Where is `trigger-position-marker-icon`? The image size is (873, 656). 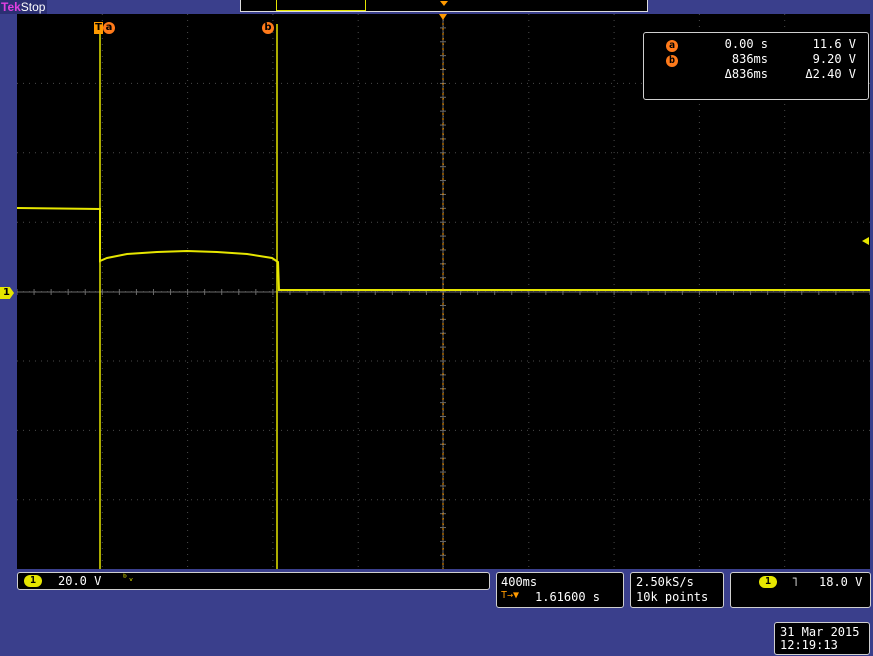 trigger-position-marker-icon is located at coordinates (444, 3).